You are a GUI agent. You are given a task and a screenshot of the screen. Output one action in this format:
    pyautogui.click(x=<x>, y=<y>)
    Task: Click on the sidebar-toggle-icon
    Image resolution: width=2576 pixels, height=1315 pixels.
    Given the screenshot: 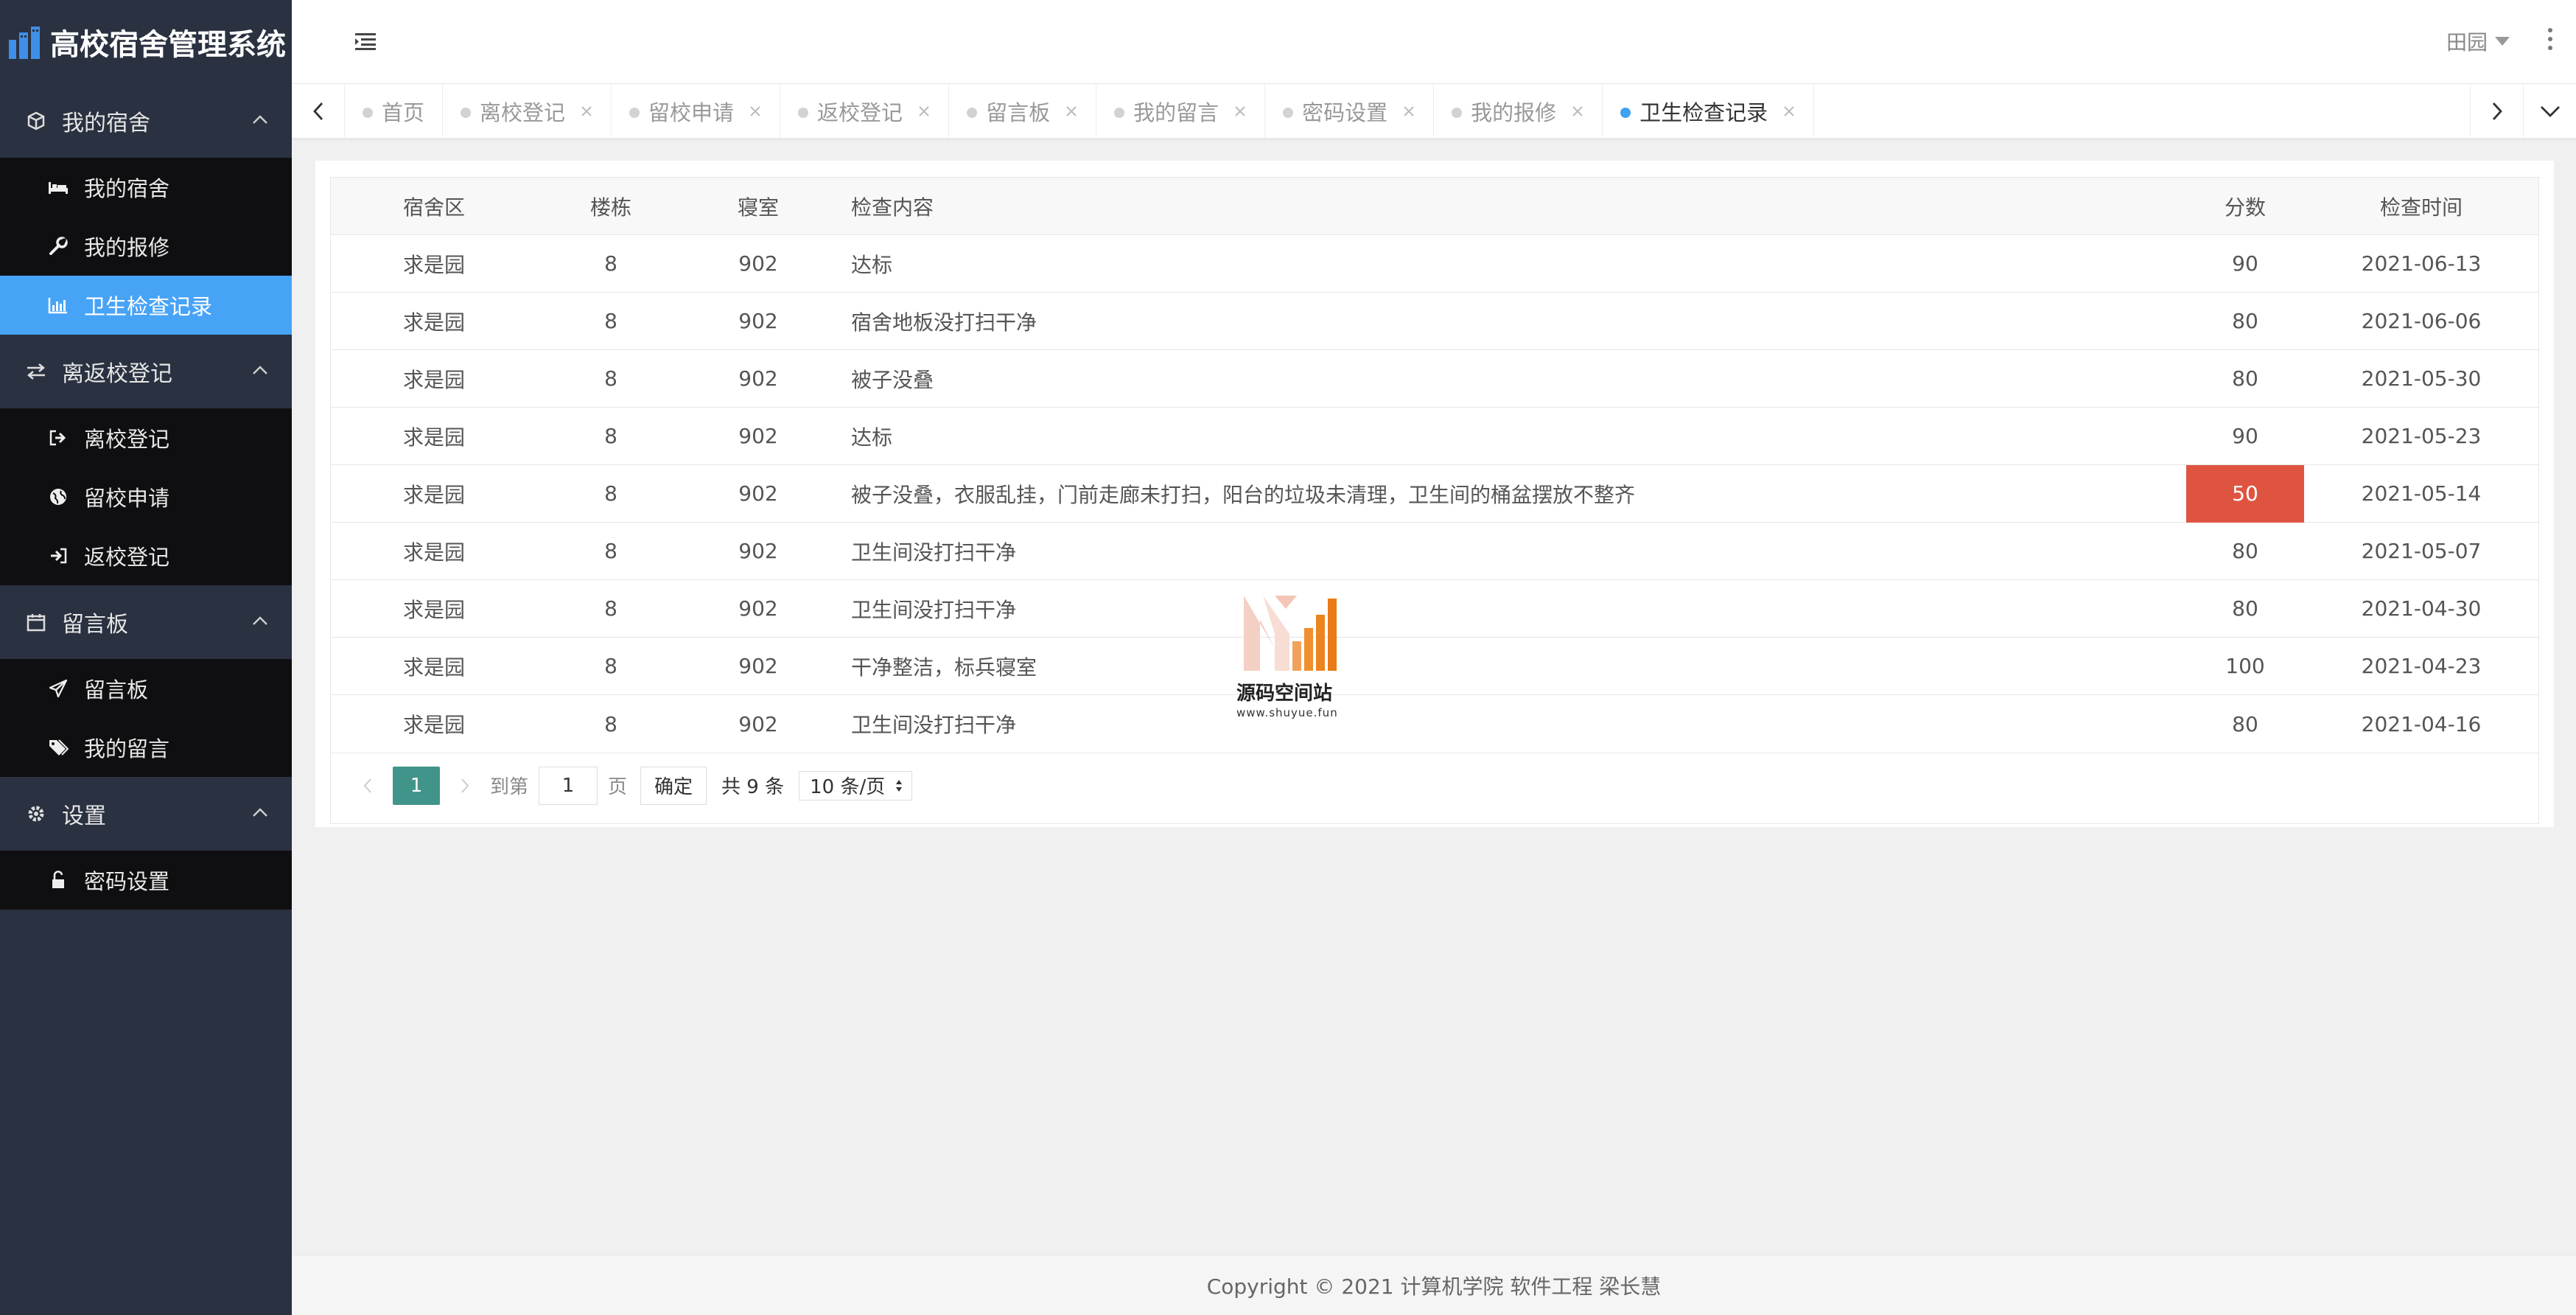 What is the action you would take?
    pyautogui.click(x=365, y=41)
    